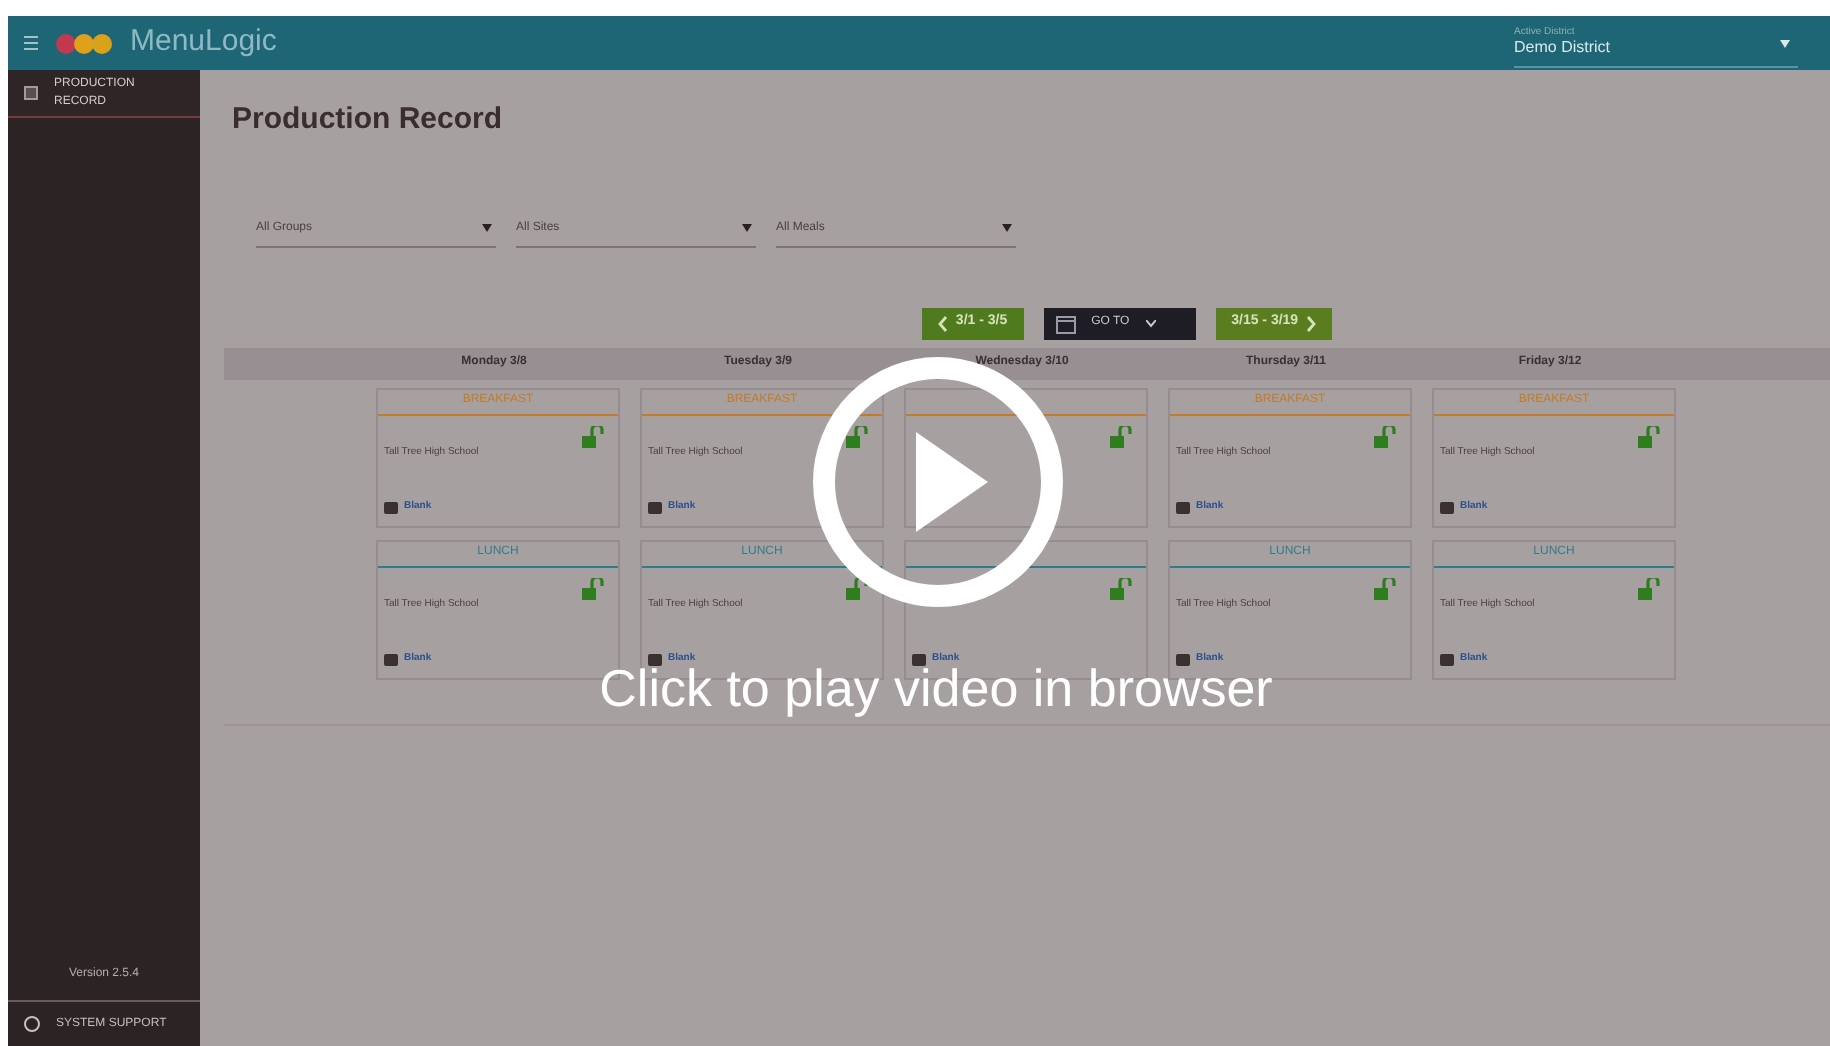  Describe the element at coordinates (84, 43) in the screenshot. I see `logo-icon` at that location.